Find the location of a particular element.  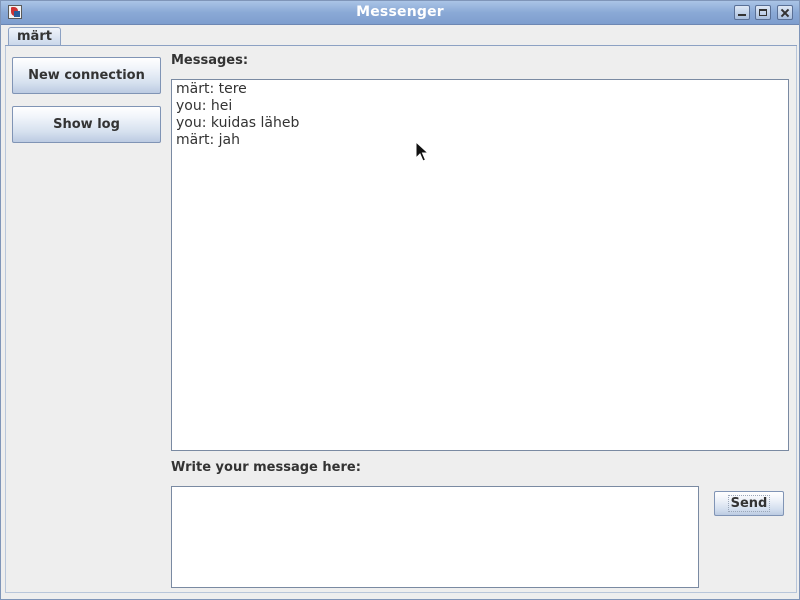

close-icon is located at coordinates (785, 12).